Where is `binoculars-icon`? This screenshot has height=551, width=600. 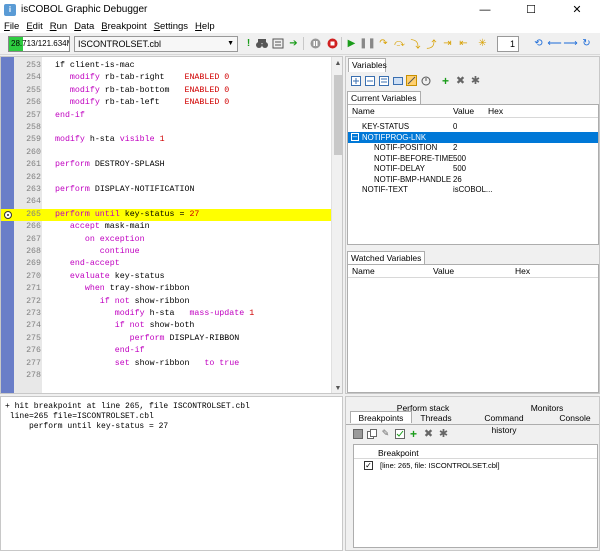
binoculars-icon is located at coordinates (261, 43).